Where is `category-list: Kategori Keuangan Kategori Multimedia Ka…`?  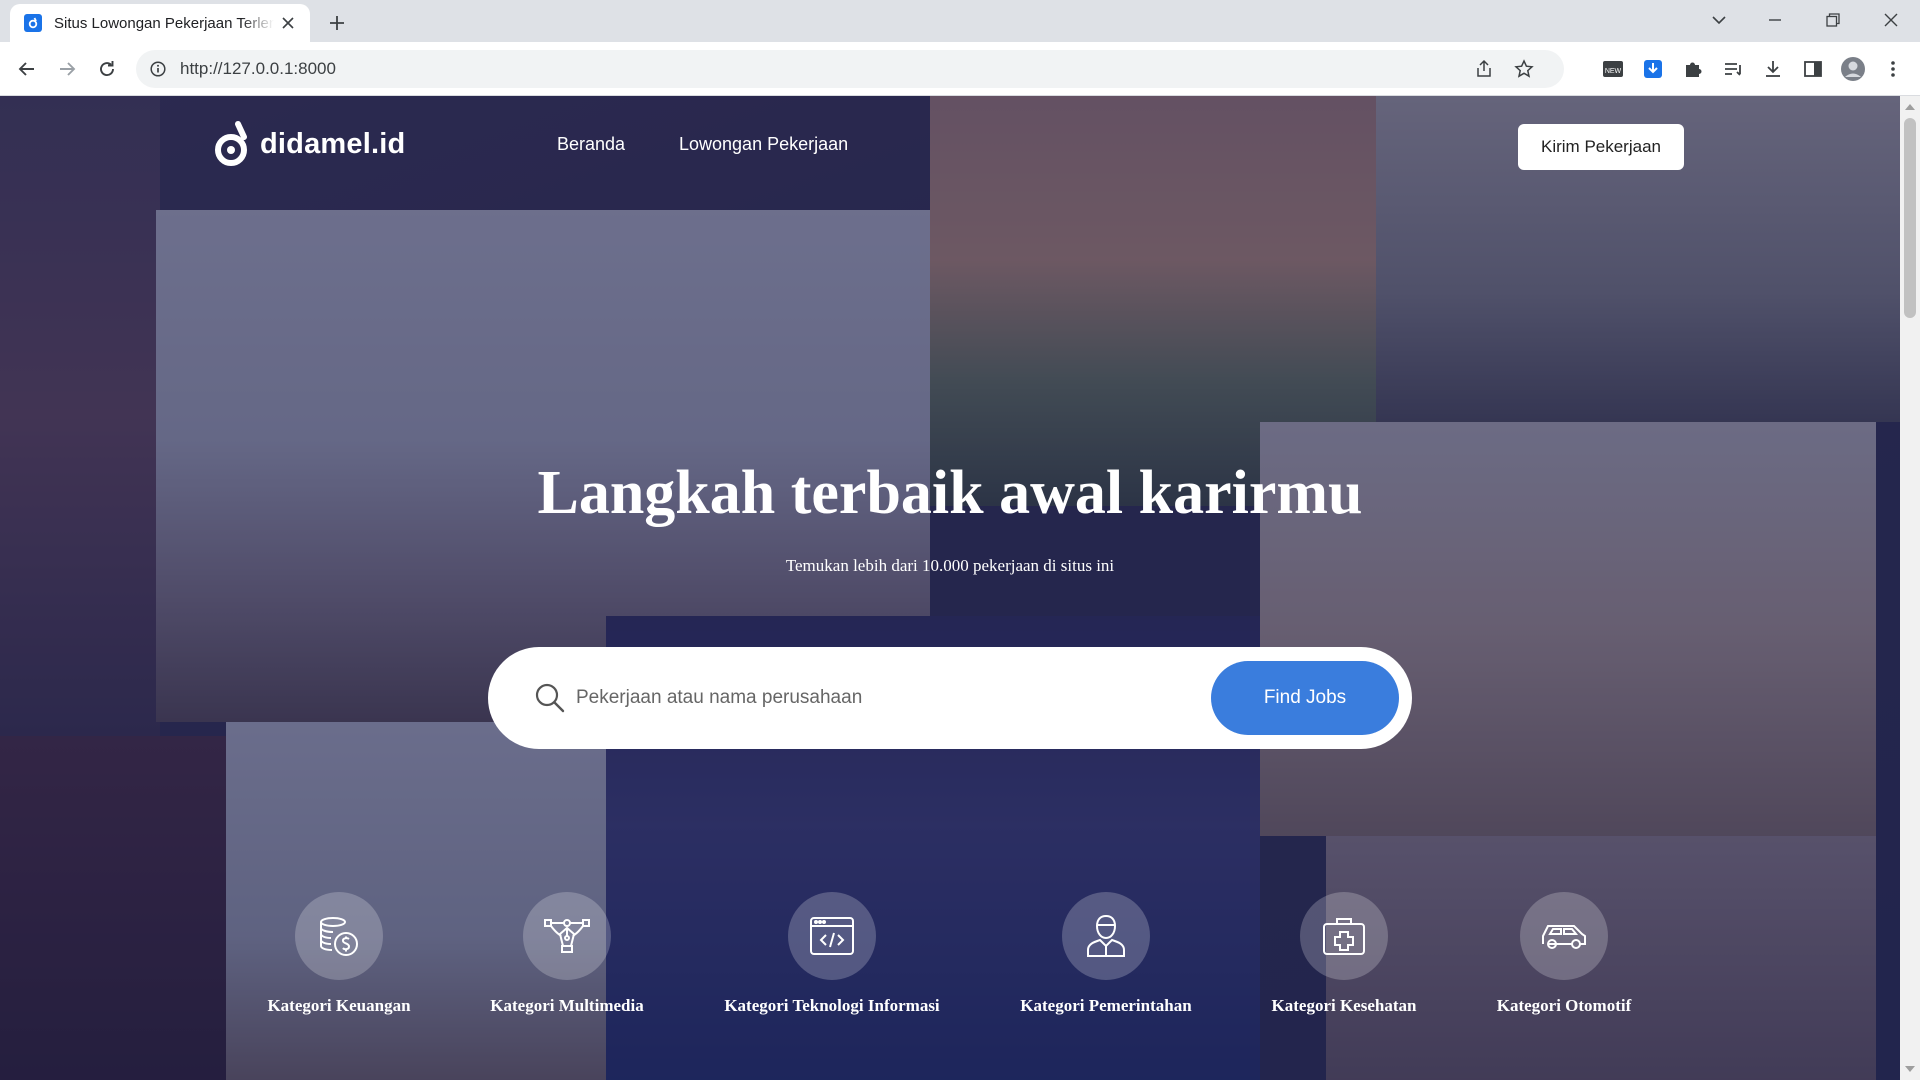 category-list: Kategori Keuangan Kategori Multimedia Ka… is located at coordinates (950, 972).